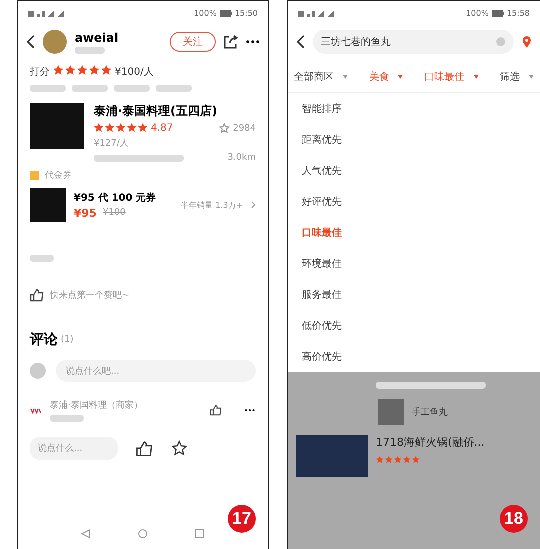 The height and width of the screenshot is (549, 540). Describe the element at coordinates (414, 356) in the screenshot. I see `sort-option: 高价优先` at that location.